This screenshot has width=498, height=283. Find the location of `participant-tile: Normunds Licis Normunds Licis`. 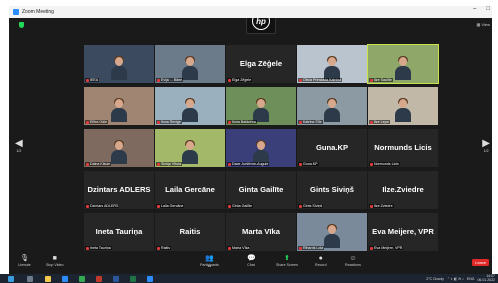

participant-tile: Normunds Licis Normunds Licis is located at coordinates (403, 148).